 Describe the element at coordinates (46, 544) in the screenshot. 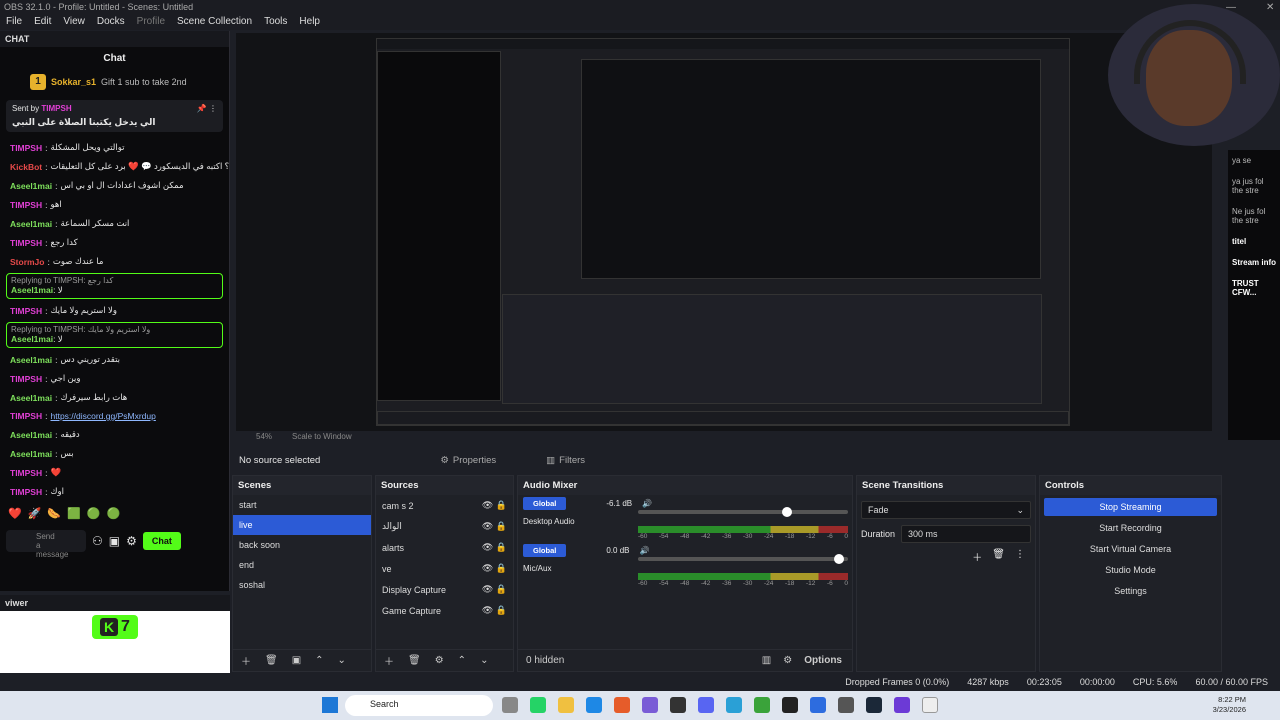

I see `chat-message-input: Send a message` at that location.